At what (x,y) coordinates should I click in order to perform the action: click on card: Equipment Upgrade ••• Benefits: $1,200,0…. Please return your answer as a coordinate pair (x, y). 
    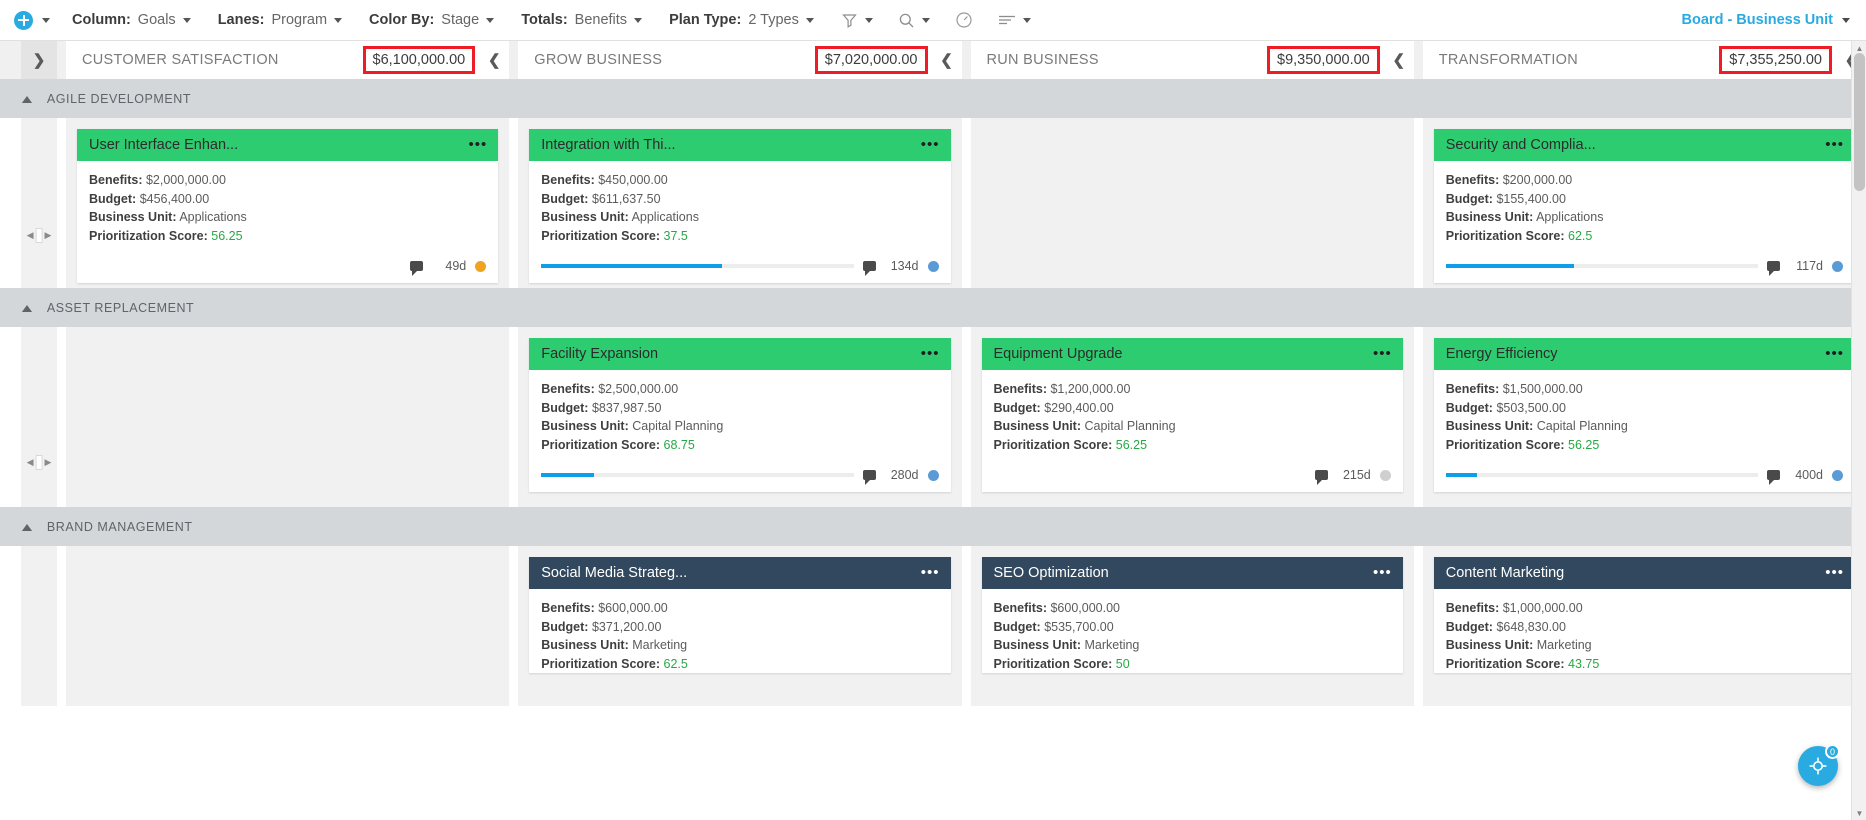
    Looking at the image, I should click on (1192, 415).